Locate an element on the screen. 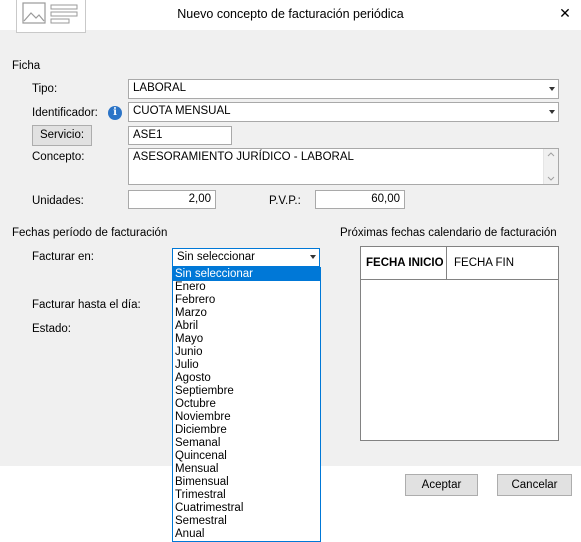 The height and width of the screenshot is (542, 581). dropdown-option: Junio is located at coordinates (246, 352).